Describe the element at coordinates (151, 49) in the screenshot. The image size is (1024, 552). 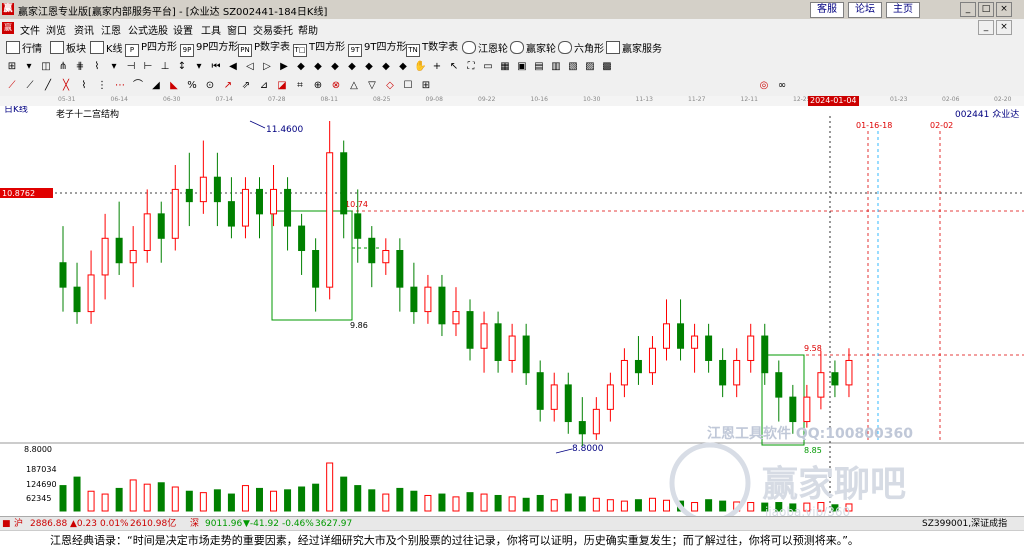
I see `tb-p-square: P P四方形` at that location.